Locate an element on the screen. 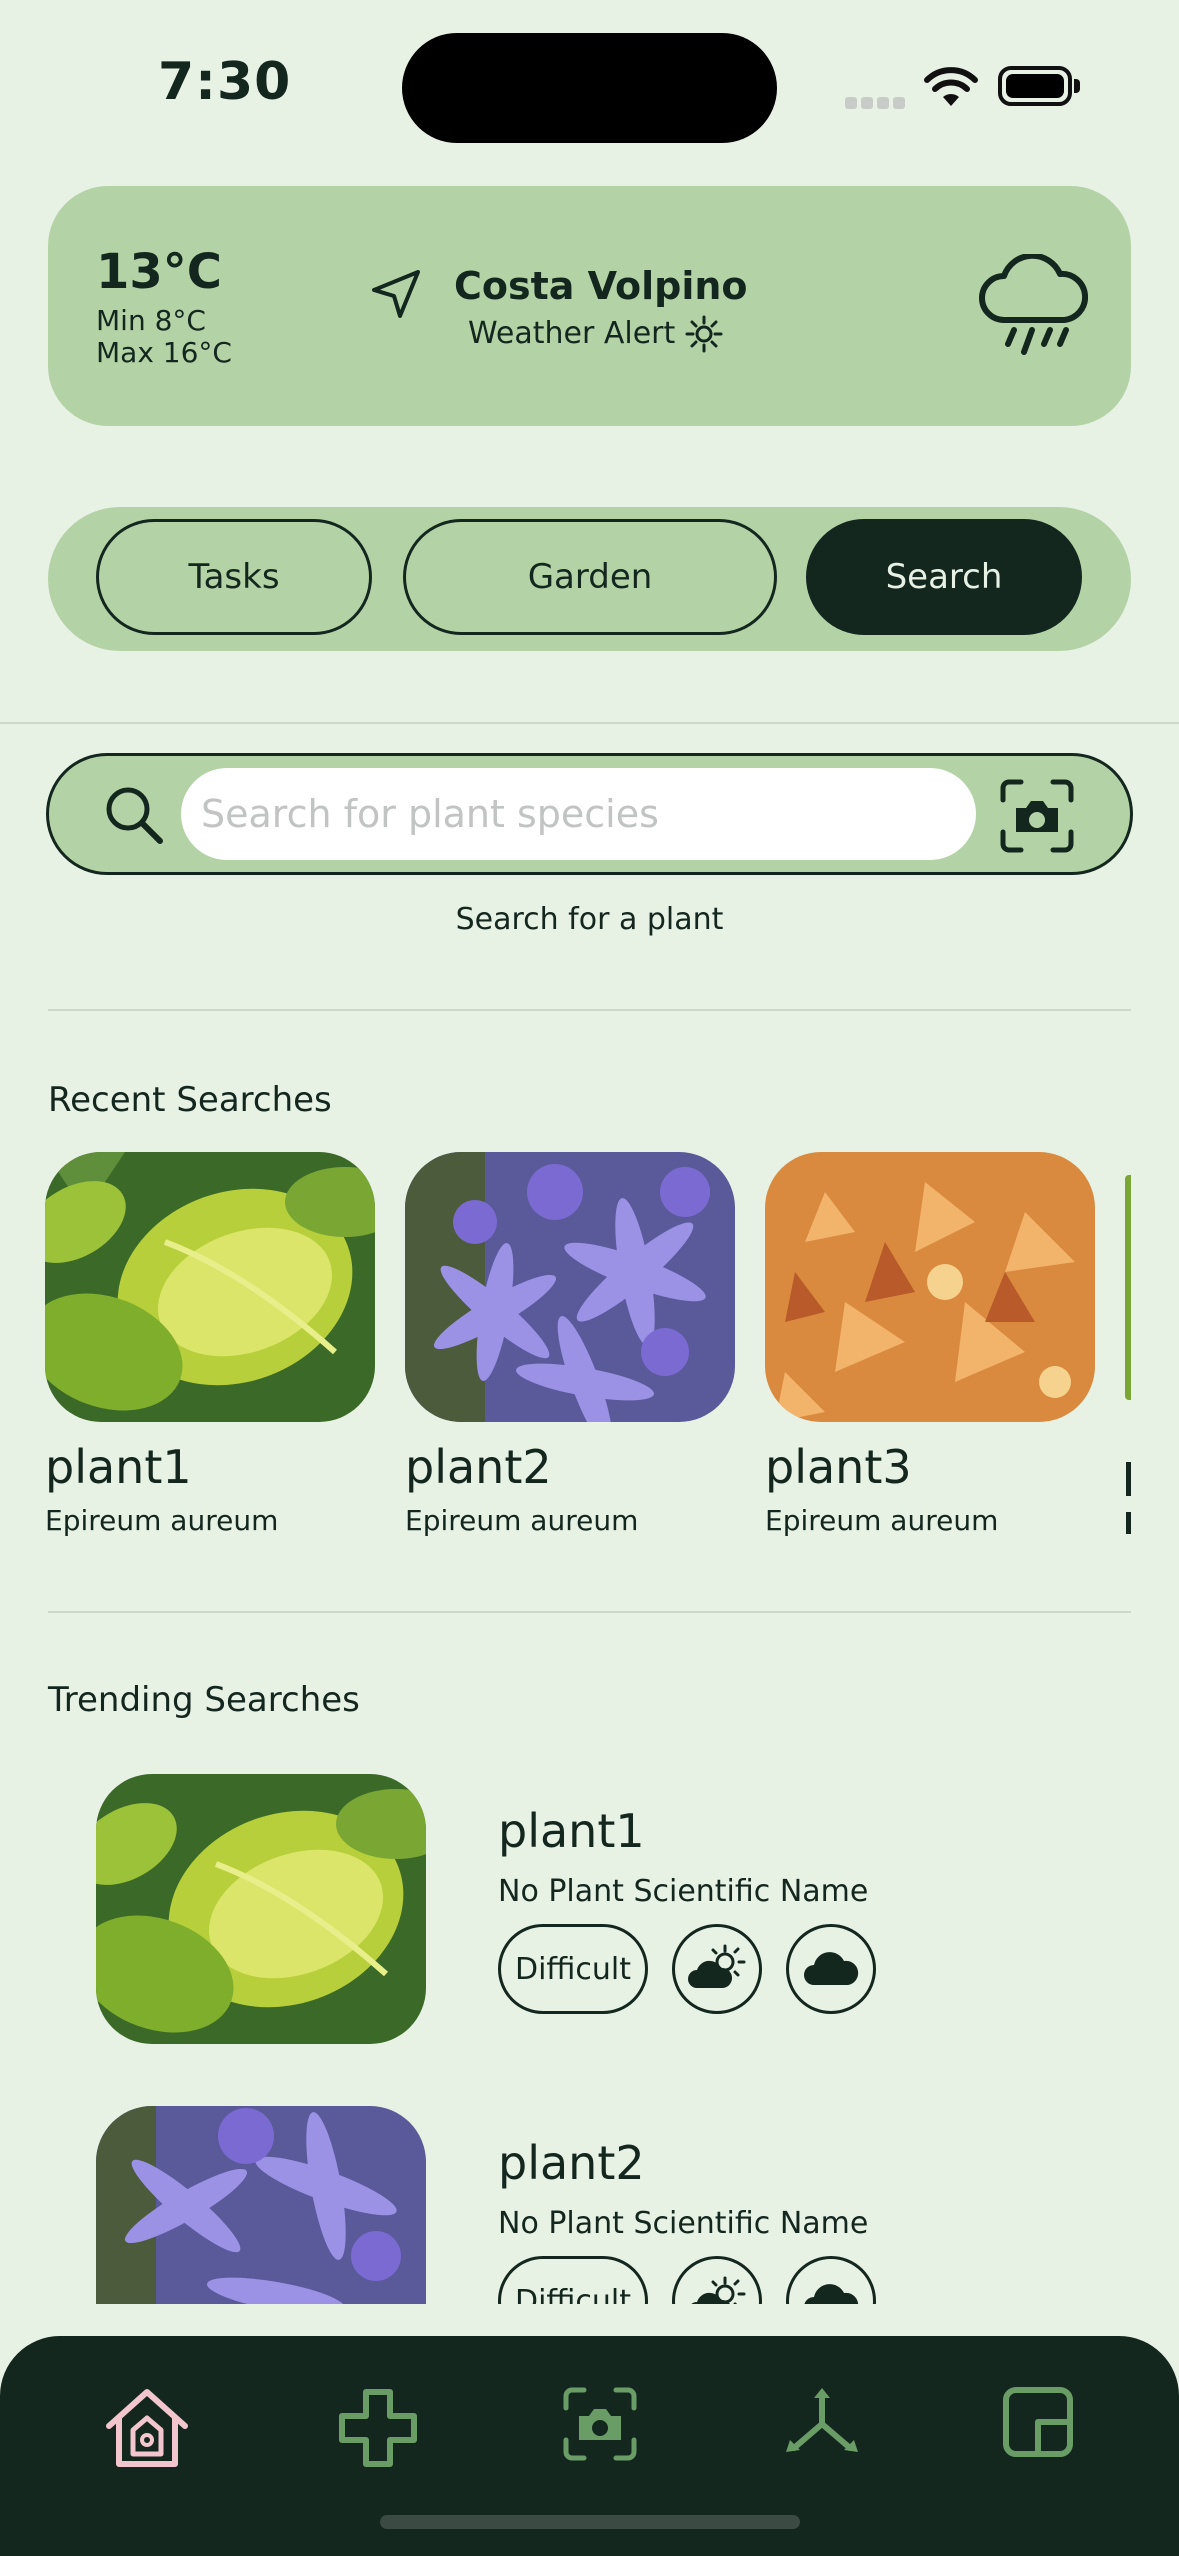 The height and width of the screenshot is (2556, 1179). recent-searches-title: Recent Searches is located at coordinates (190, 1100).